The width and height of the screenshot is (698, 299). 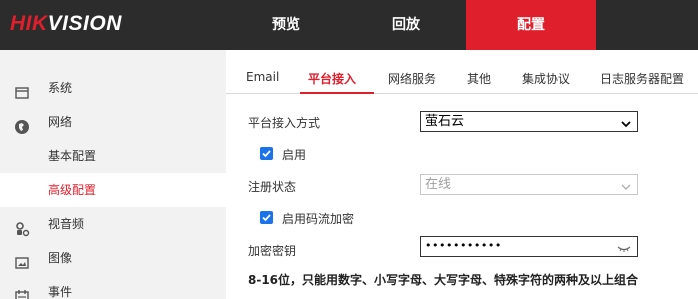 I want to click on access-mode-select: 萤石云, so click(x=529, y=121).